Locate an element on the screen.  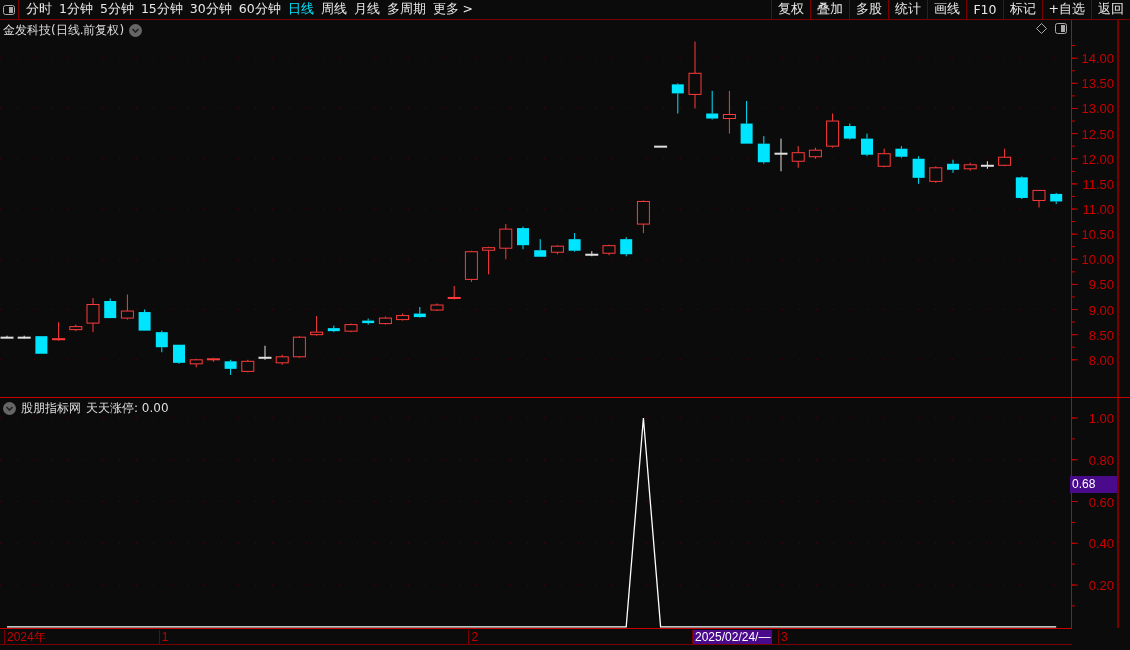
indicator-reading: 天天涨停: 0.00 is located at coordinates (127, 408).